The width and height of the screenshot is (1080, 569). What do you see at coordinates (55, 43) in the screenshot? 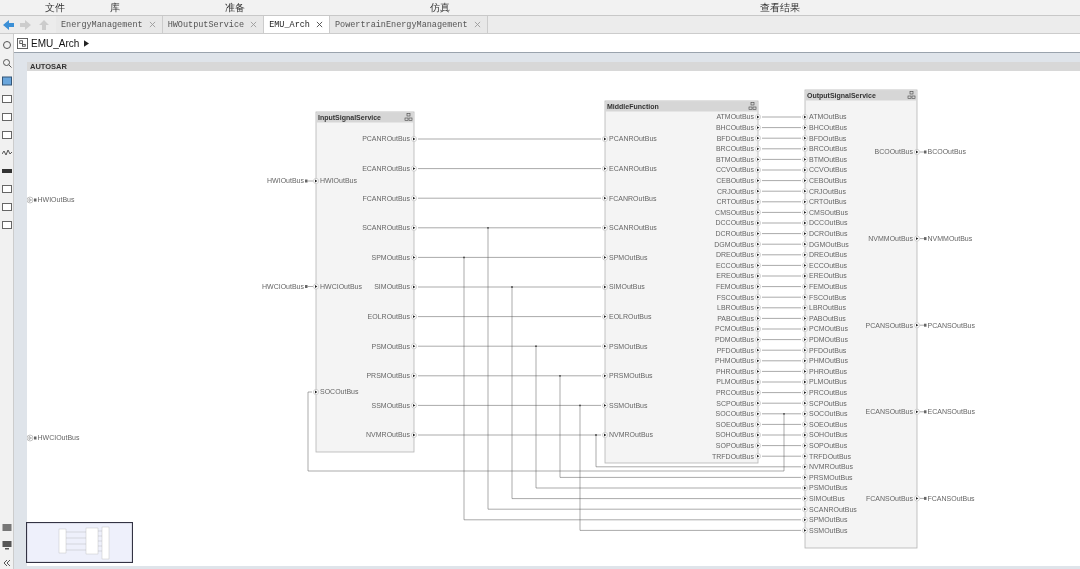
I see `breadcrumb-link: EMU_Arch` at bounding box center [55, 43].